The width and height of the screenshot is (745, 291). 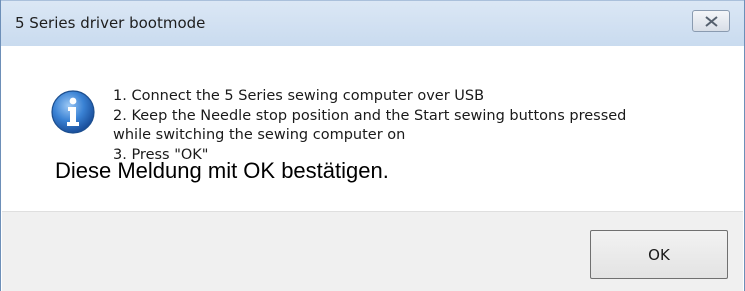 I want to click on overlay-caption: Diese Meldung mit OK bestätigen., so click(x=222, y=170).